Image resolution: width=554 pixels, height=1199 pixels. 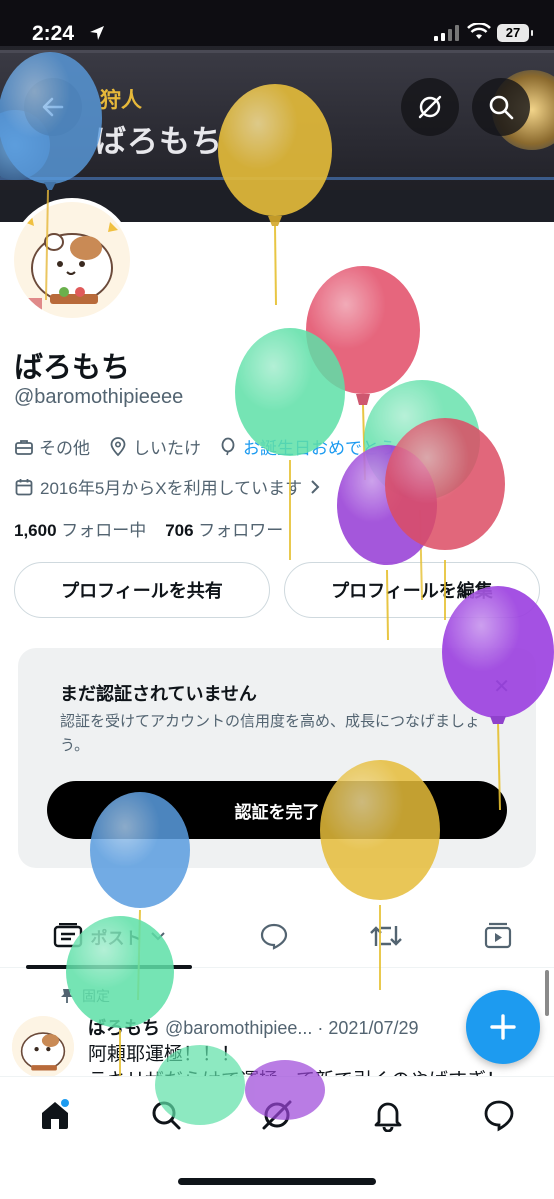 What do you see at coordinates (412, 590) in the screenshot?
I see `edit-profile-button: プロフィールを編集` at bounding box center [412, 590].